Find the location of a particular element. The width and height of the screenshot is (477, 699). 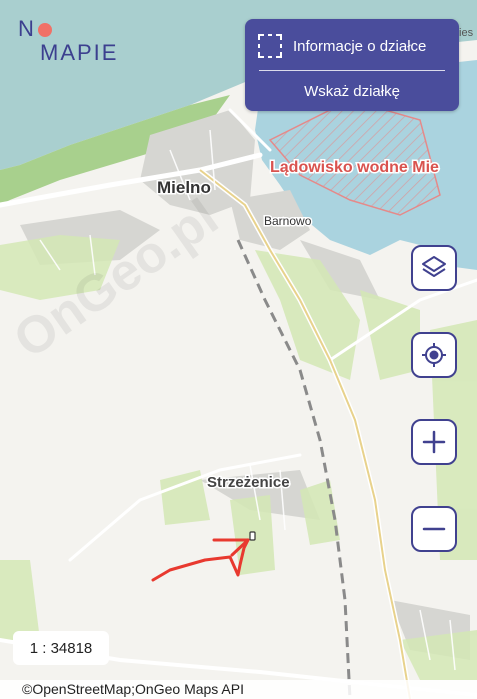

locate-button is located at coordinates (434, 355).